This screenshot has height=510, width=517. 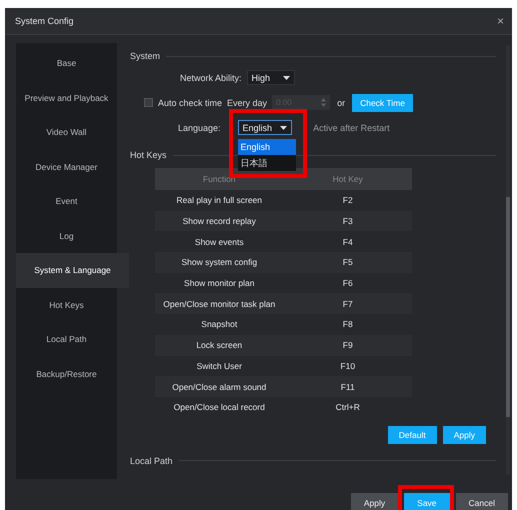 What do you see at coordinates (66, 201) in the screenshot?
I see `sidebar-item: Event` at bounding box center [66, 201].